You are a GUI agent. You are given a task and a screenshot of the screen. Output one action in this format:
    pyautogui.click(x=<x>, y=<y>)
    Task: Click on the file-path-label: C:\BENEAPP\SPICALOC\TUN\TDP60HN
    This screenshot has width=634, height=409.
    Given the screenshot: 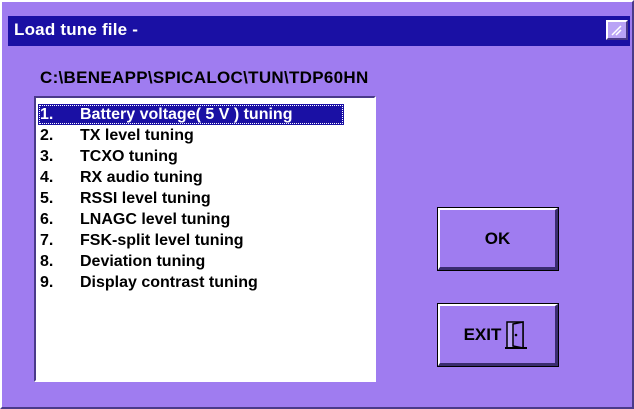 What is the action you would take?
    pyautogui.click(x=204, y=77)
    